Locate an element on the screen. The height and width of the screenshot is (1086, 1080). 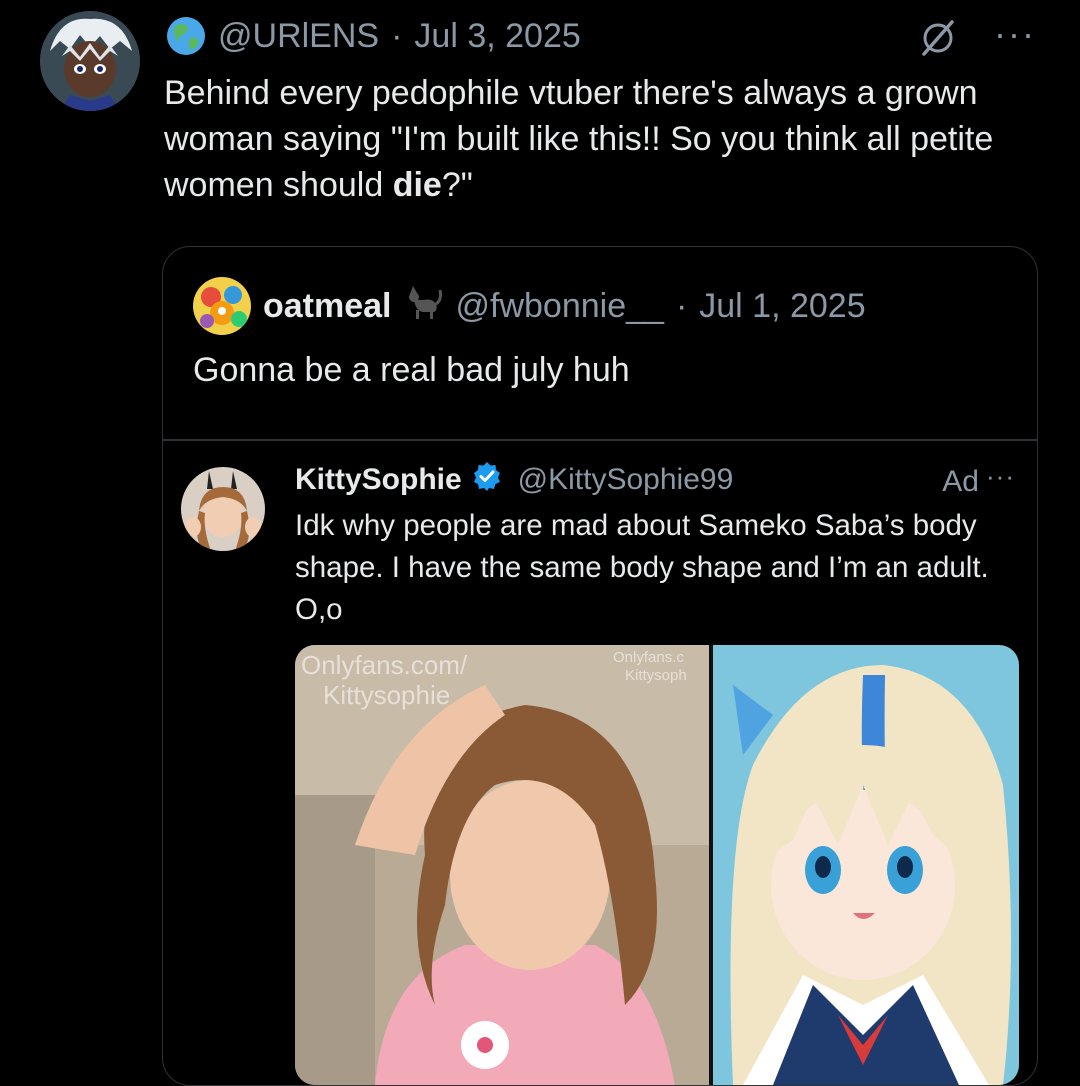
watermark-line-1: Onlyfans.com/ is located at coordinates (384, 665).